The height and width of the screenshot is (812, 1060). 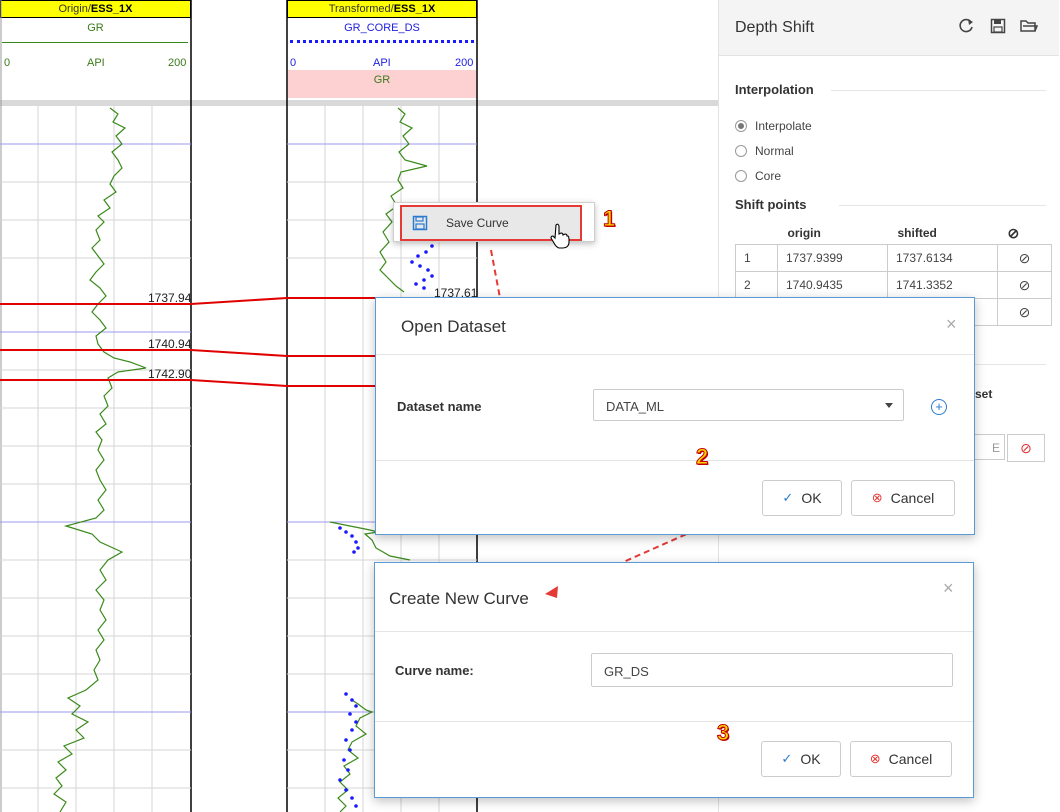 What do you see at coordinates (551, 592) in the screenshot?
I see `annotation-arrow` at bounding box center [551, 592].